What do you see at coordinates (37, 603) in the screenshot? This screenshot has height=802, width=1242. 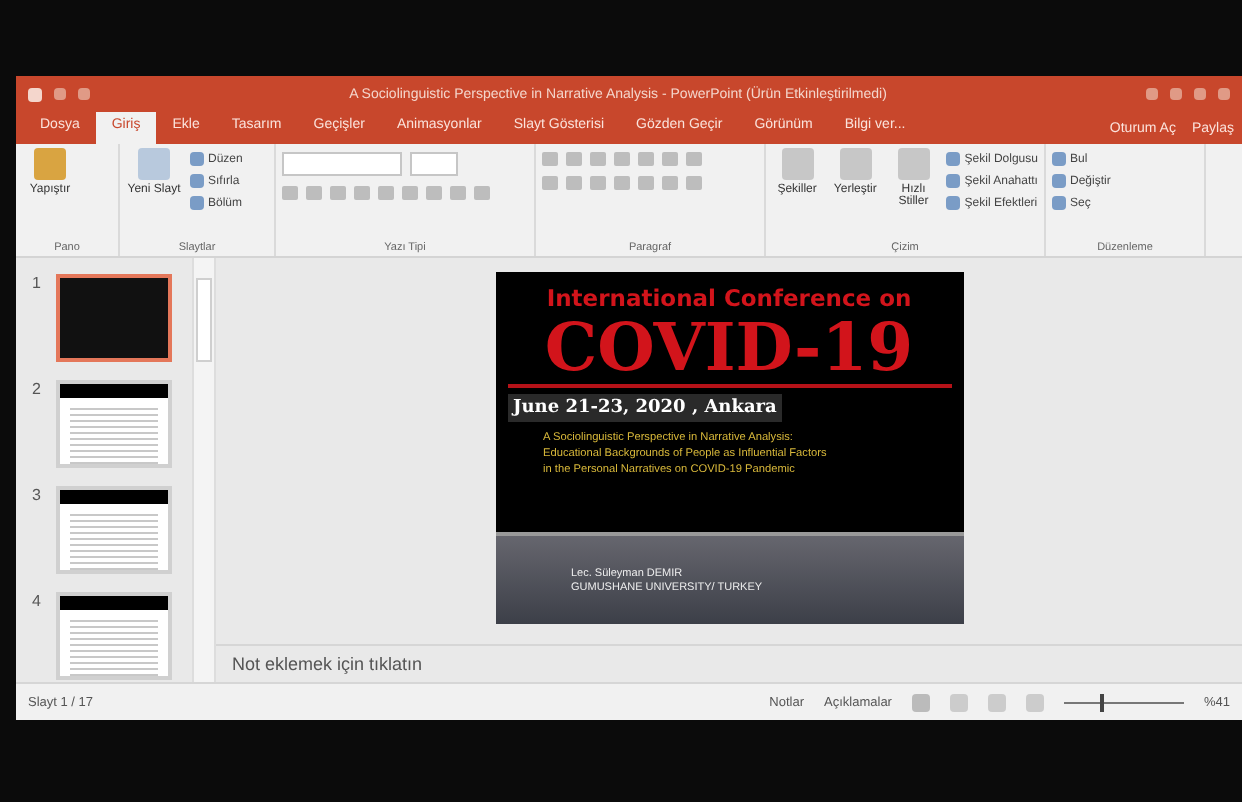 I see `slide-number: 4` at bounding box center [37, 603].